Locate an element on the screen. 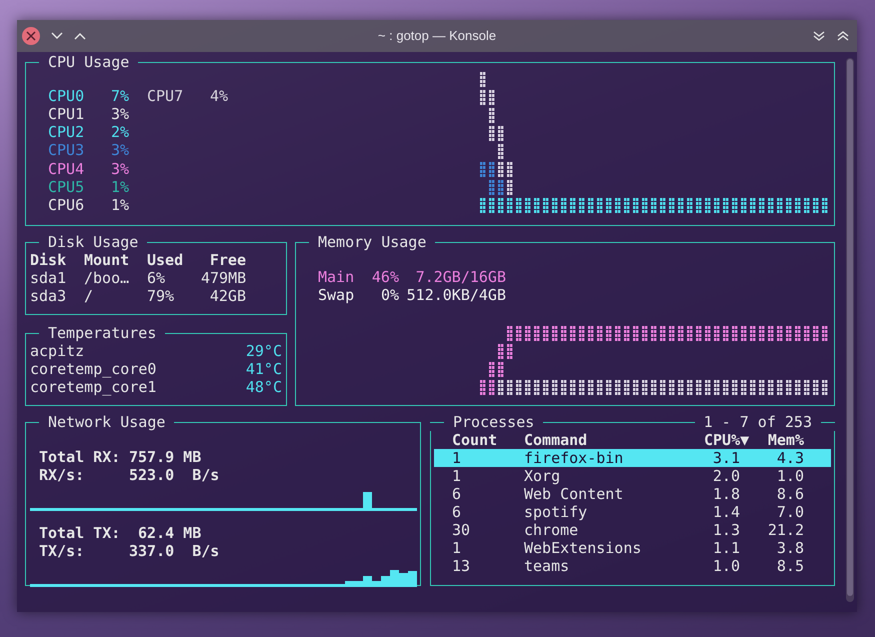  cpu-label: CPU0 is located at coordinates (67, 96).